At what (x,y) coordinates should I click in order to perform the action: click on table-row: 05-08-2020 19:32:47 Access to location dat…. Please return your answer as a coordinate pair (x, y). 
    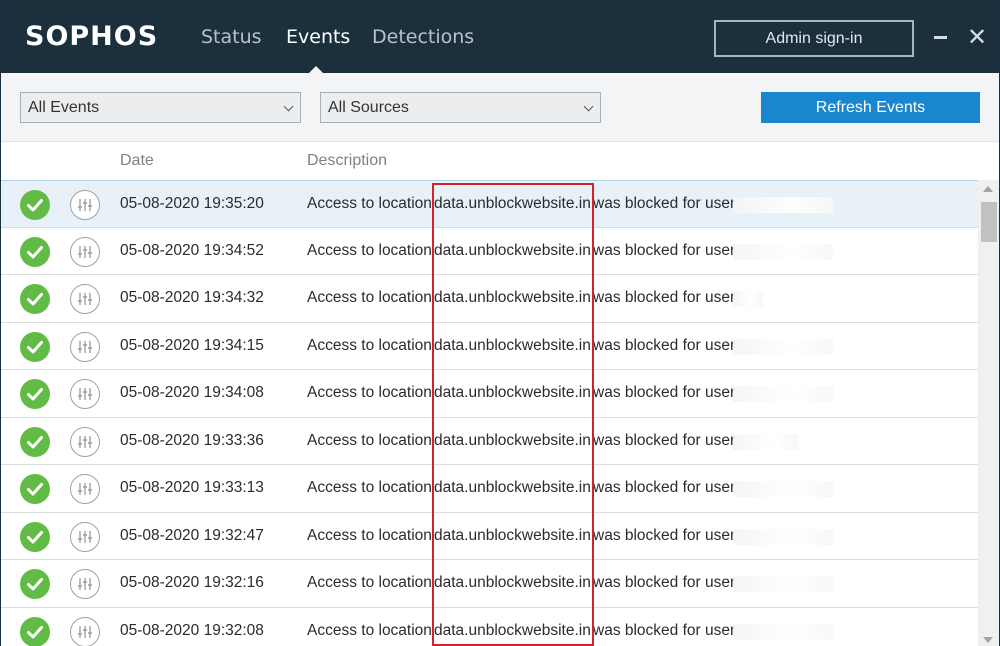
    Looking at the image, I should click on (489, 536).